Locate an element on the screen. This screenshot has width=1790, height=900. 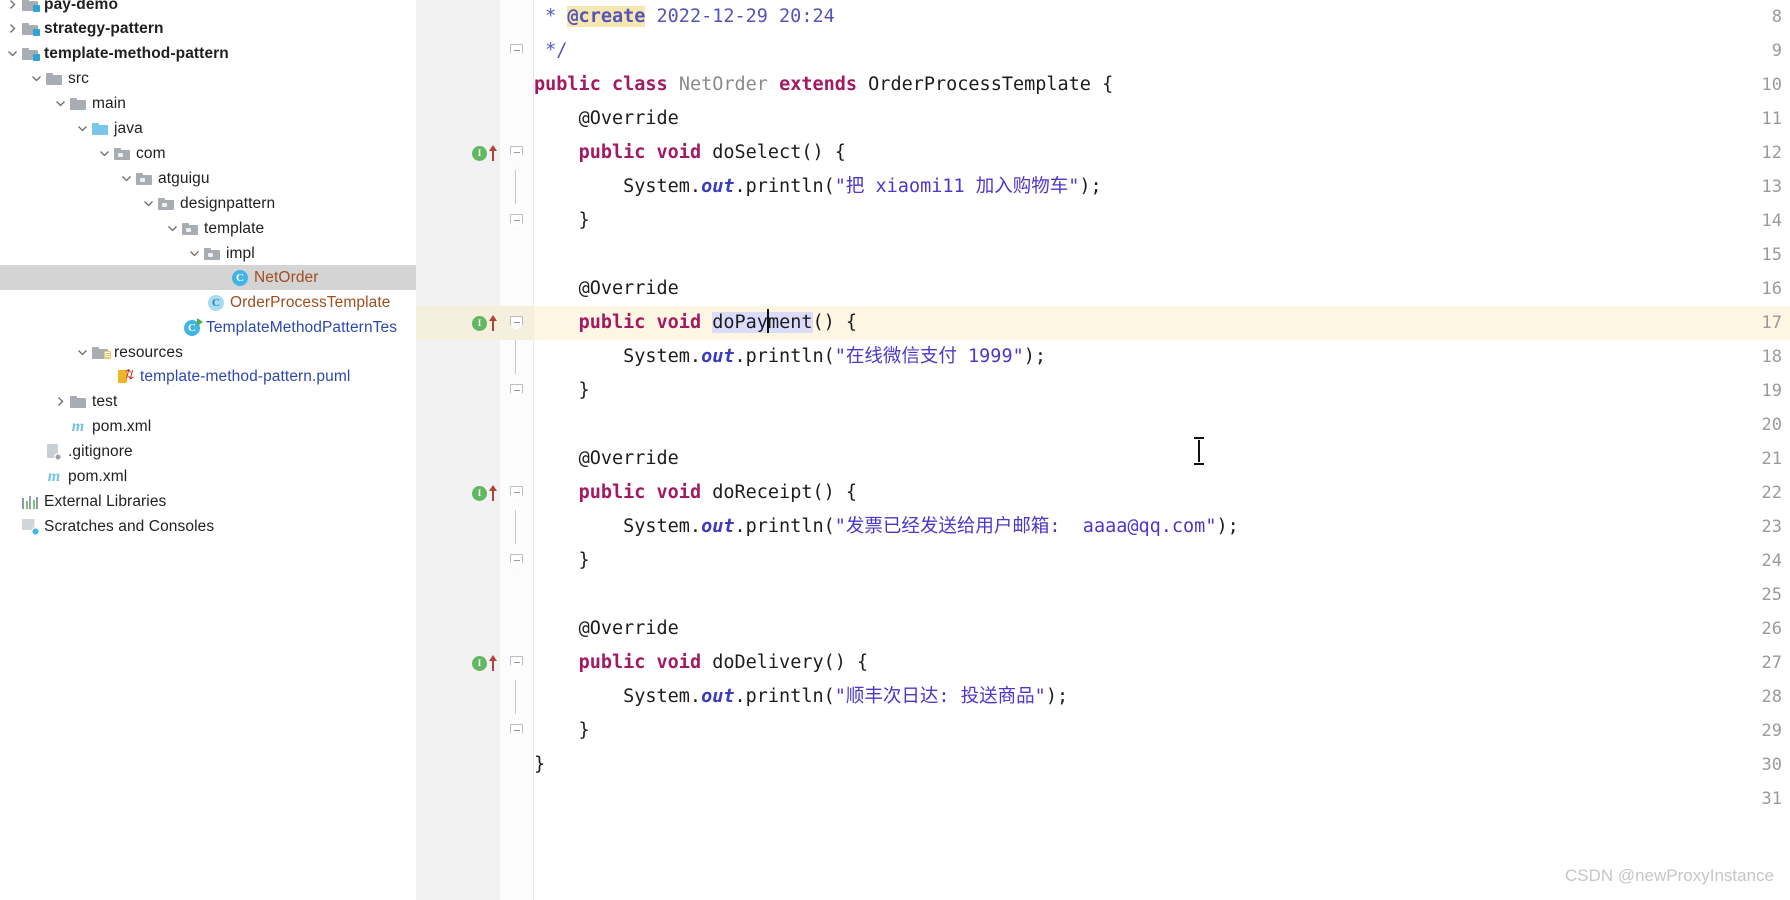
tree-node-strategy-pattern: strategy-pattern is located at coordinates (208, 28).